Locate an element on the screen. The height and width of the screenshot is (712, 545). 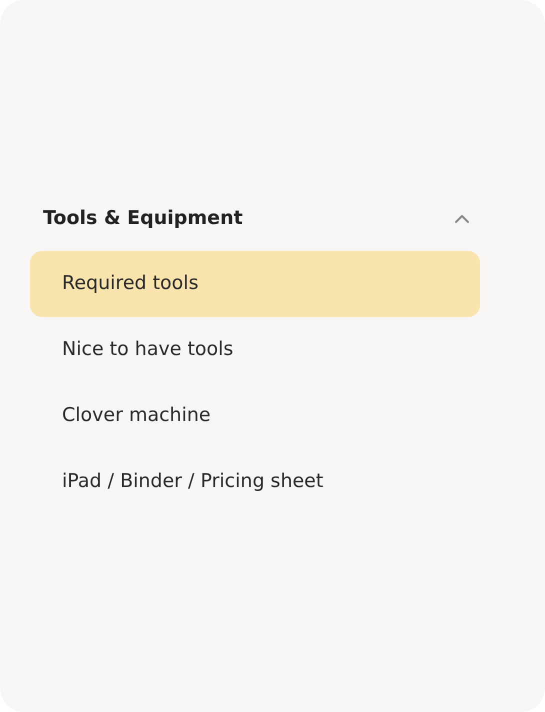
menu-item: Clover machine is located at coordinates (255, 415).